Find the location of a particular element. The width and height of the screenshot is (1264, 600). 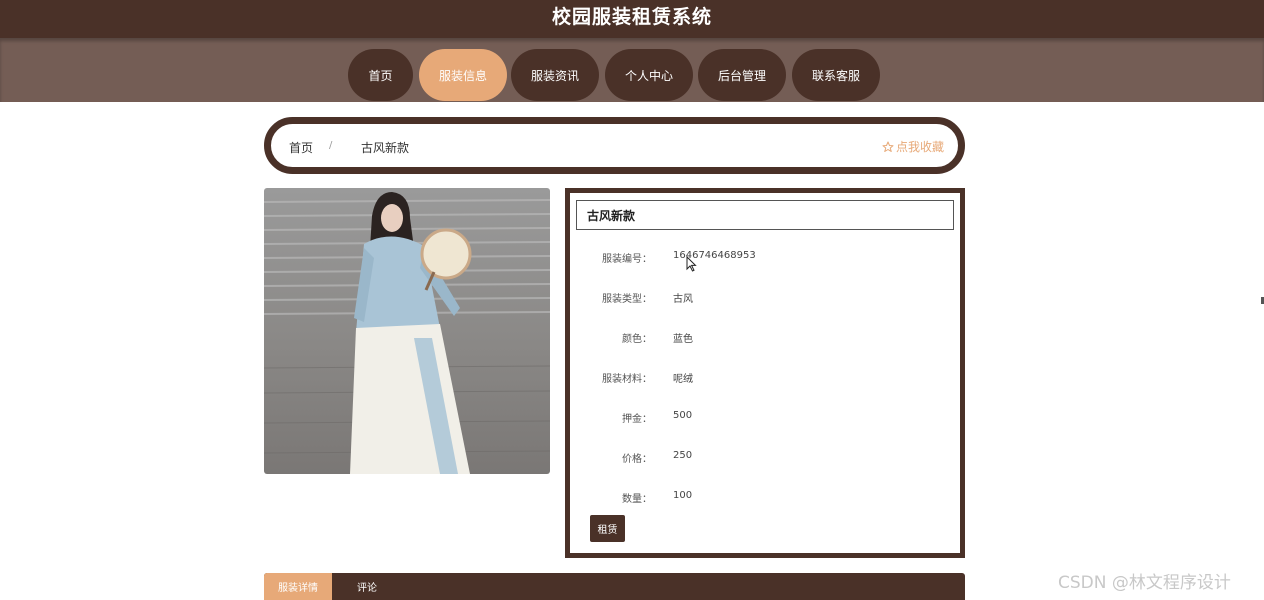

field-label-material: 服装材料： is located at coordinates (627, 379).